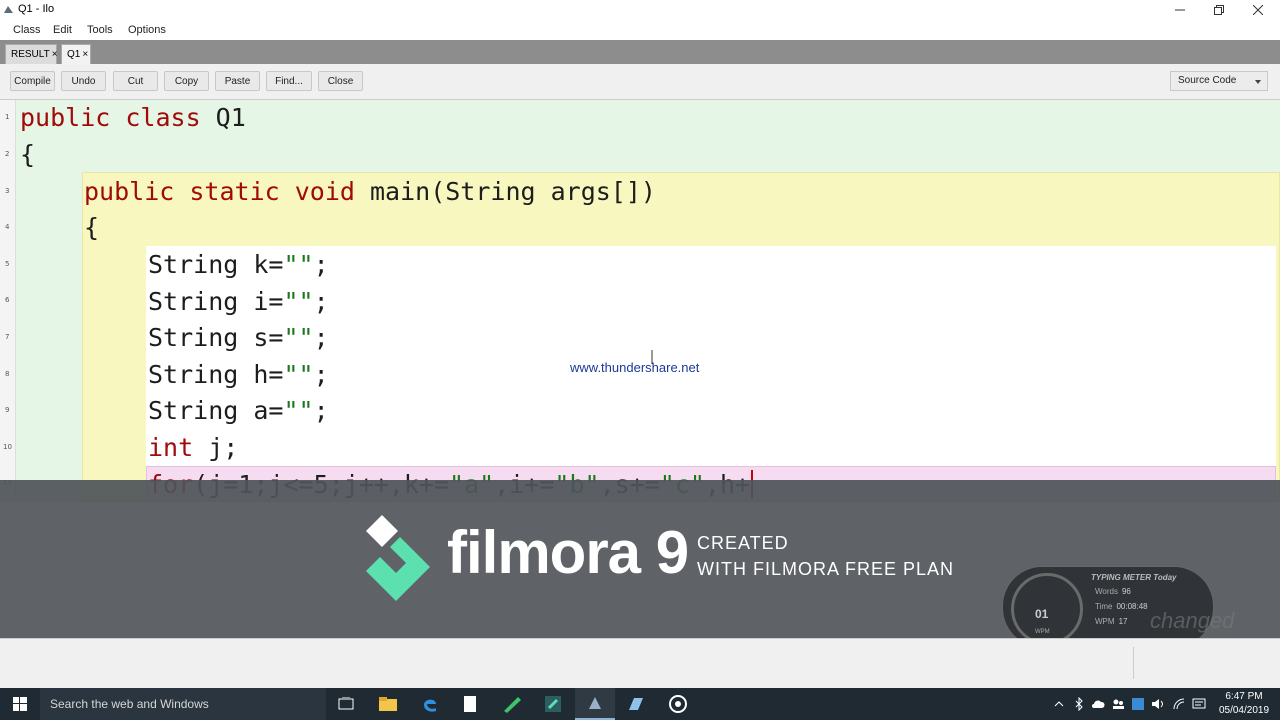  Describe the element at coordinates (678, 704) in the screenshot. I see `app-button-circle` at that location.